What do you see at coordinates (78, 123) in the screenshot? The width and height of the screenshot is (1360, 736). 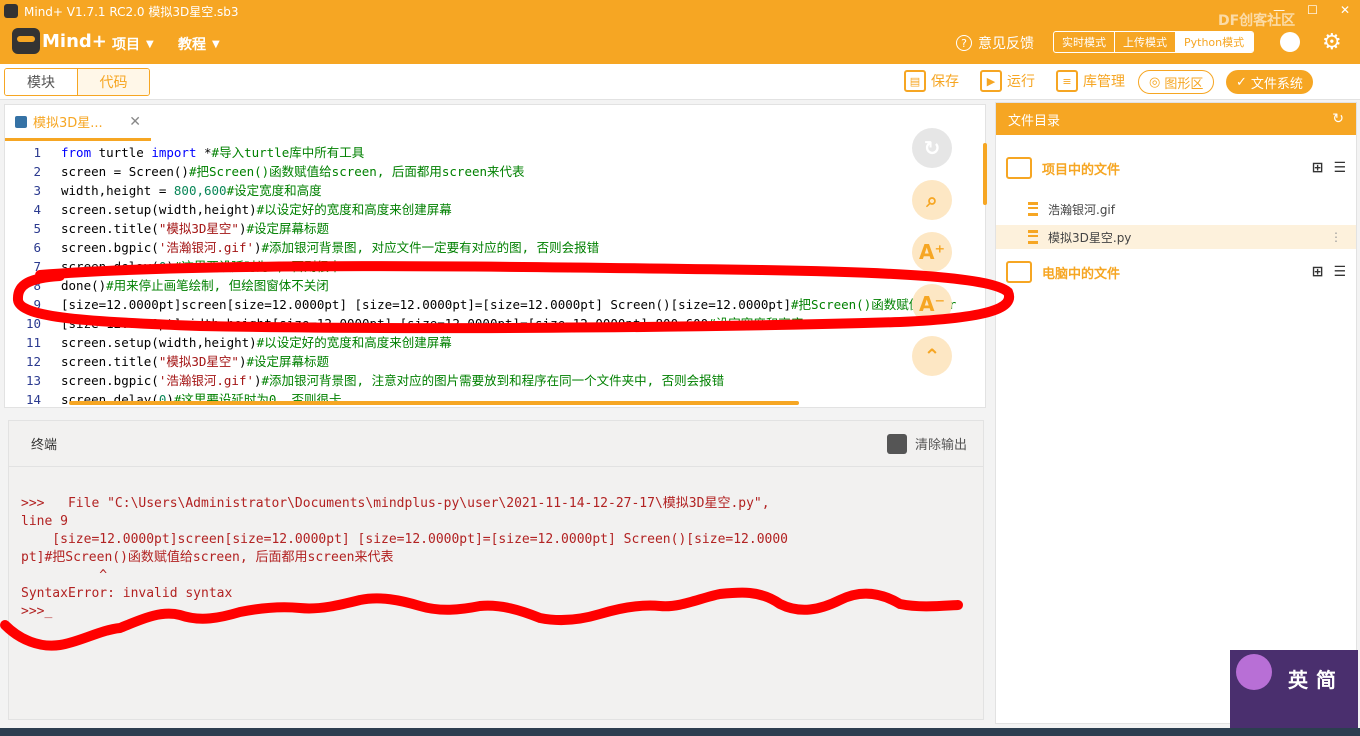 I see `file-tab: 模拟3D星... ✕` at bounding box center [78, 123].